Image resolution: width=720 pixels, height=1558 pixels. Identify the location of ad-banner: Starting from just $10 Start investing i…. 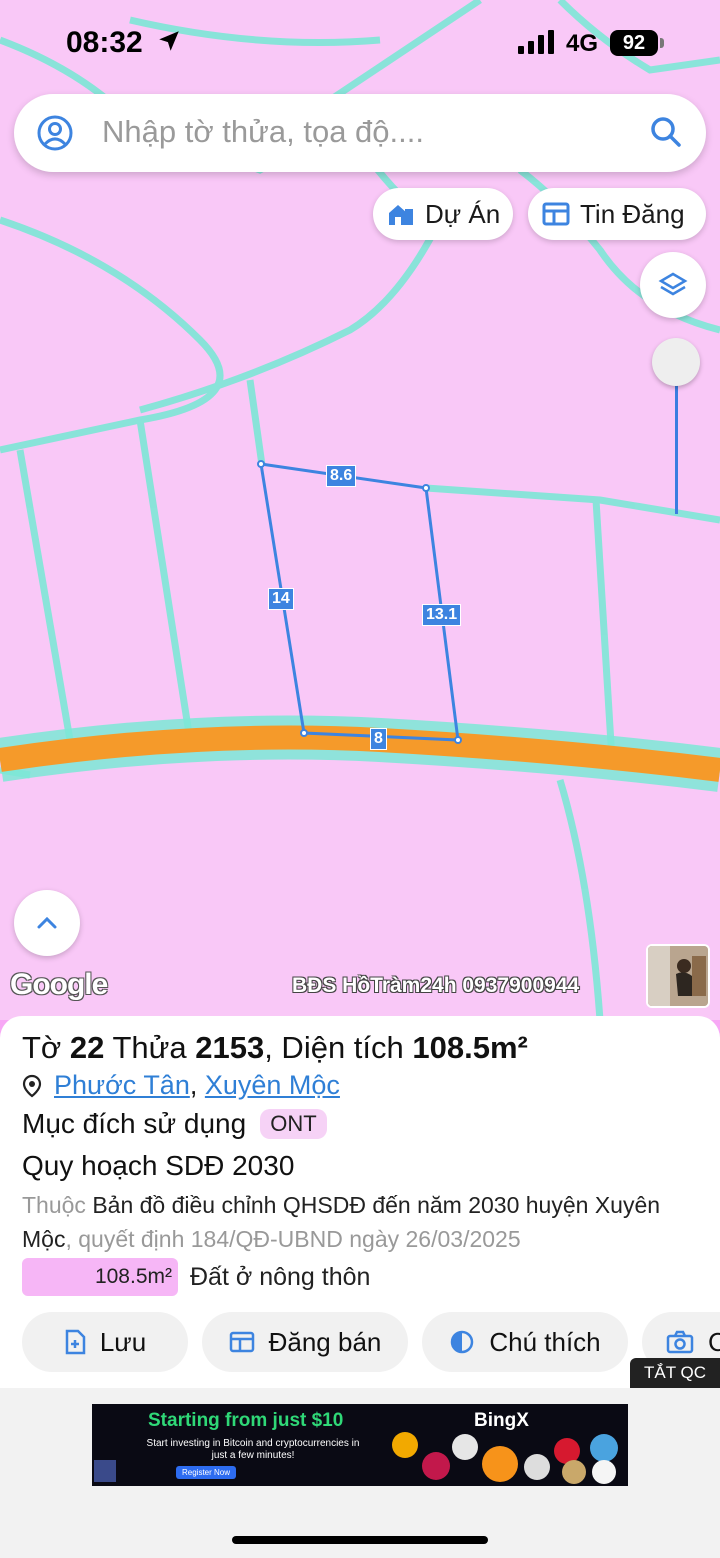
(360, 1445).